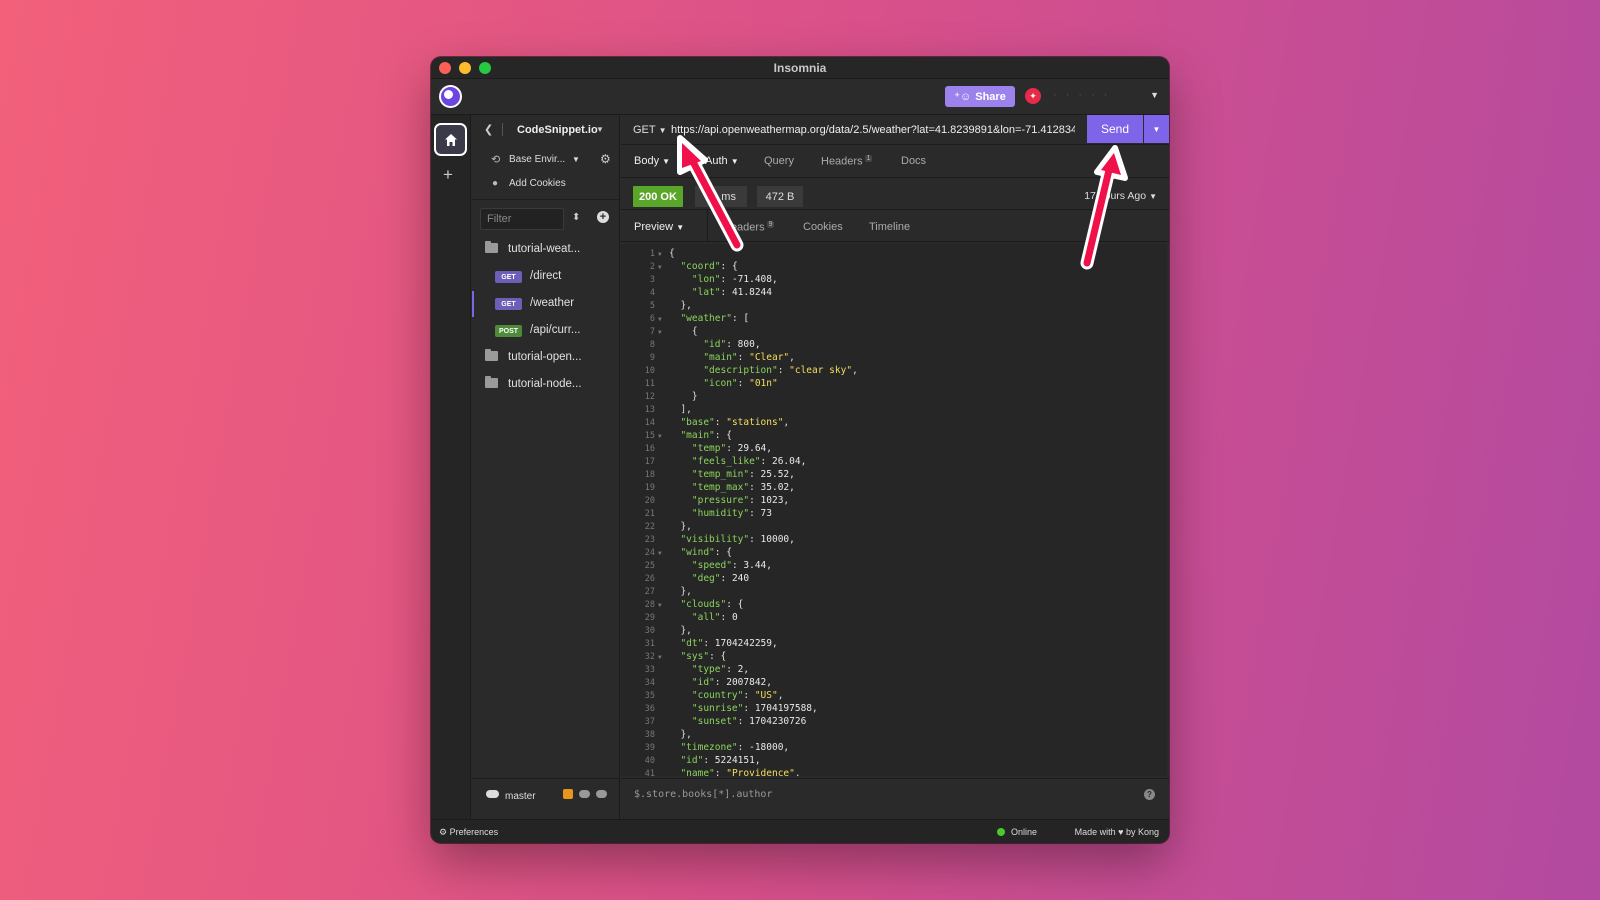 This screenshot has height=900, width=1600. I want to click on line-number: 3, so click(652, 280).